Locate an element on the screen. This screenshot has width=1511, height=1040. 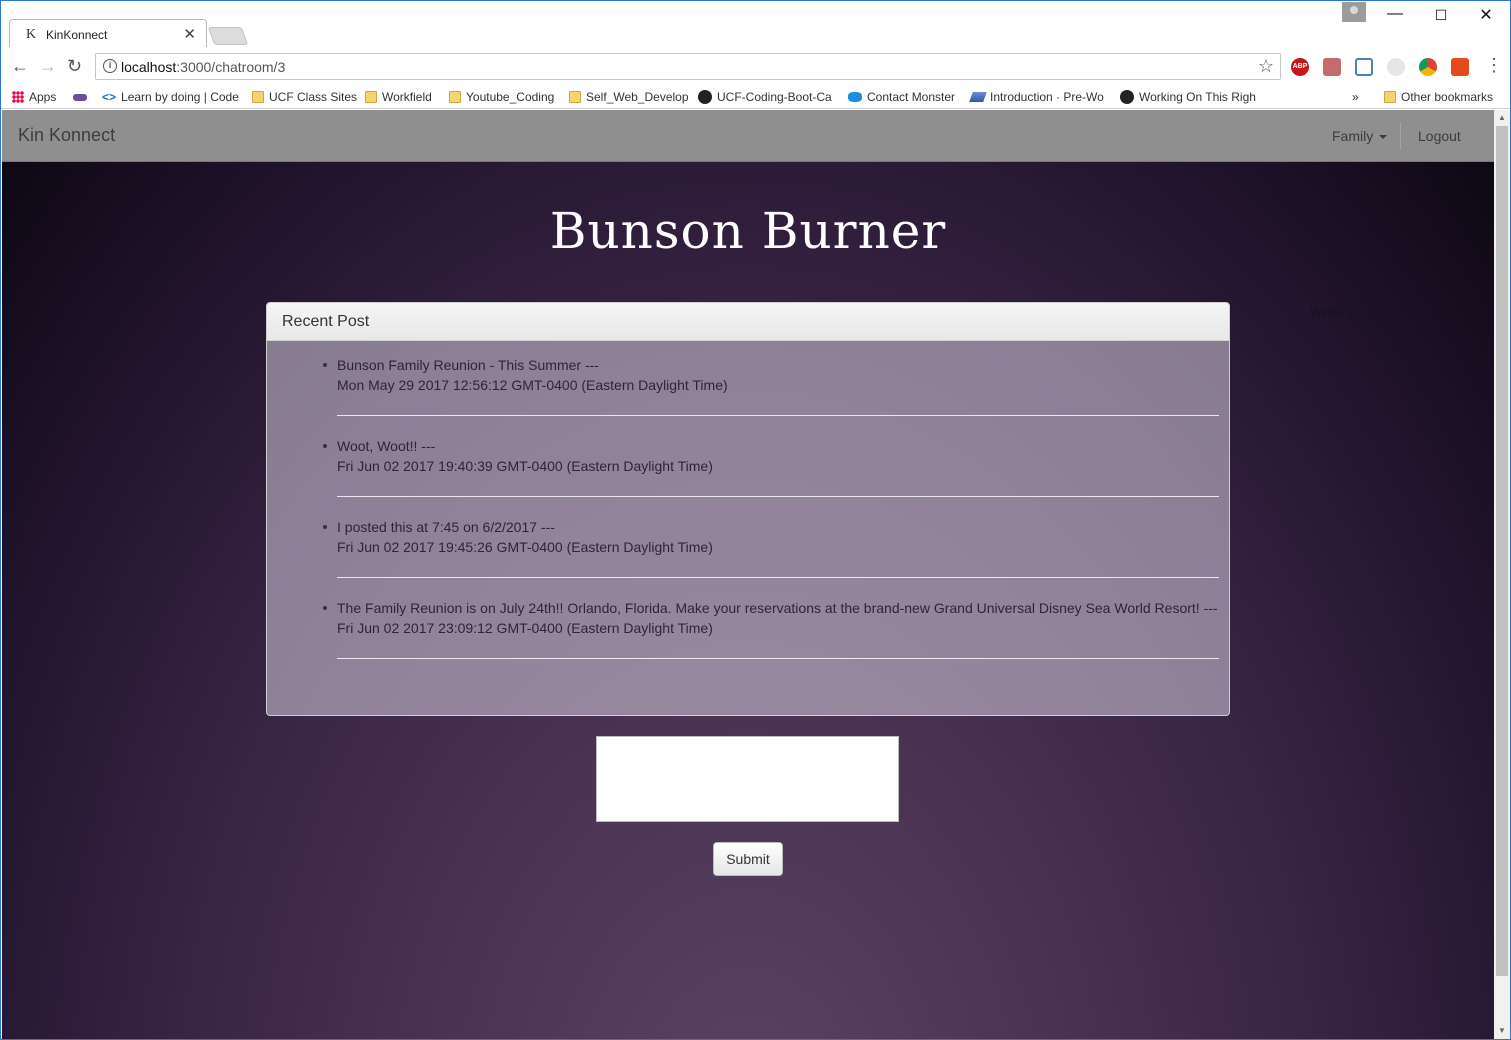
scroll-down-arrow-icon: ▼ is located at coordinates (1502, 1030).